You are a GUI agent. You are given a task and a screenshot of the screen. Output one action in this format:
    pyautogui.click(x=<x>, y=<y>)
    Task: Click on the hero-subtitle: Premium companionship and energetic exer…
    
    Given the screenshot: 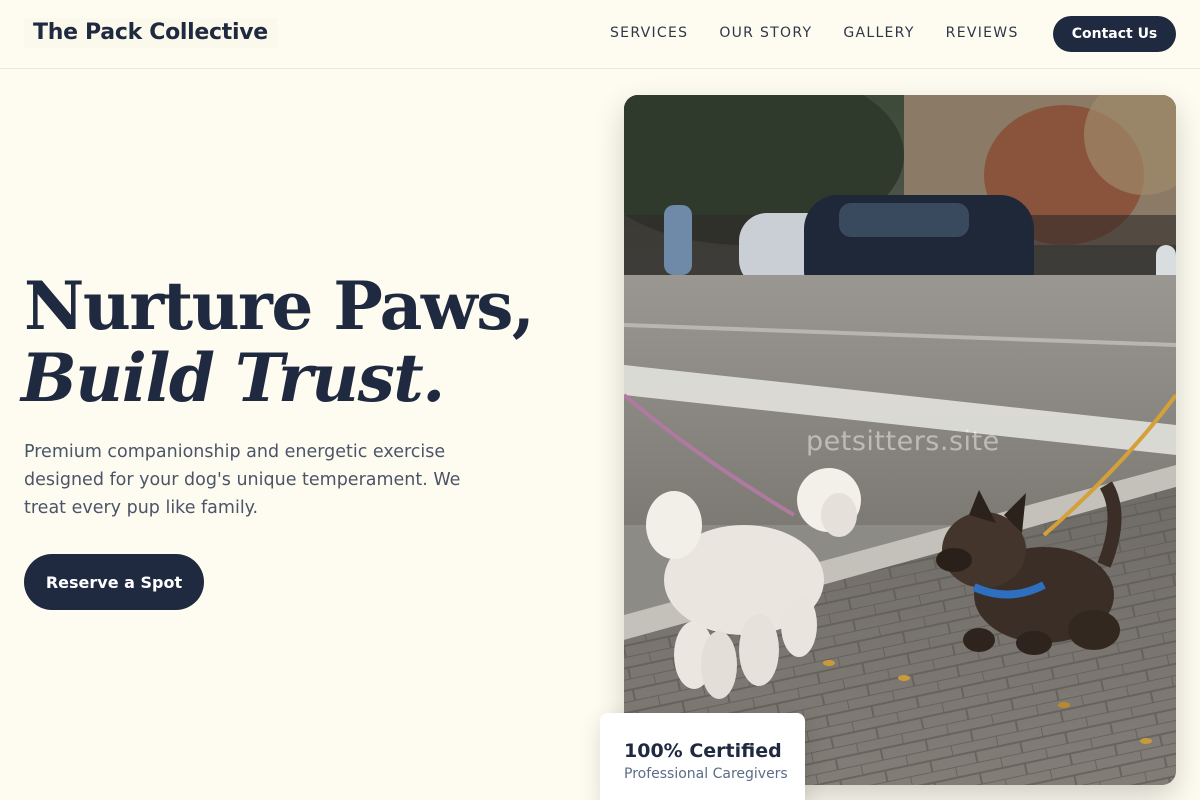 What is the action you would take?
    pyautogui.click(x=242, y=480)
    